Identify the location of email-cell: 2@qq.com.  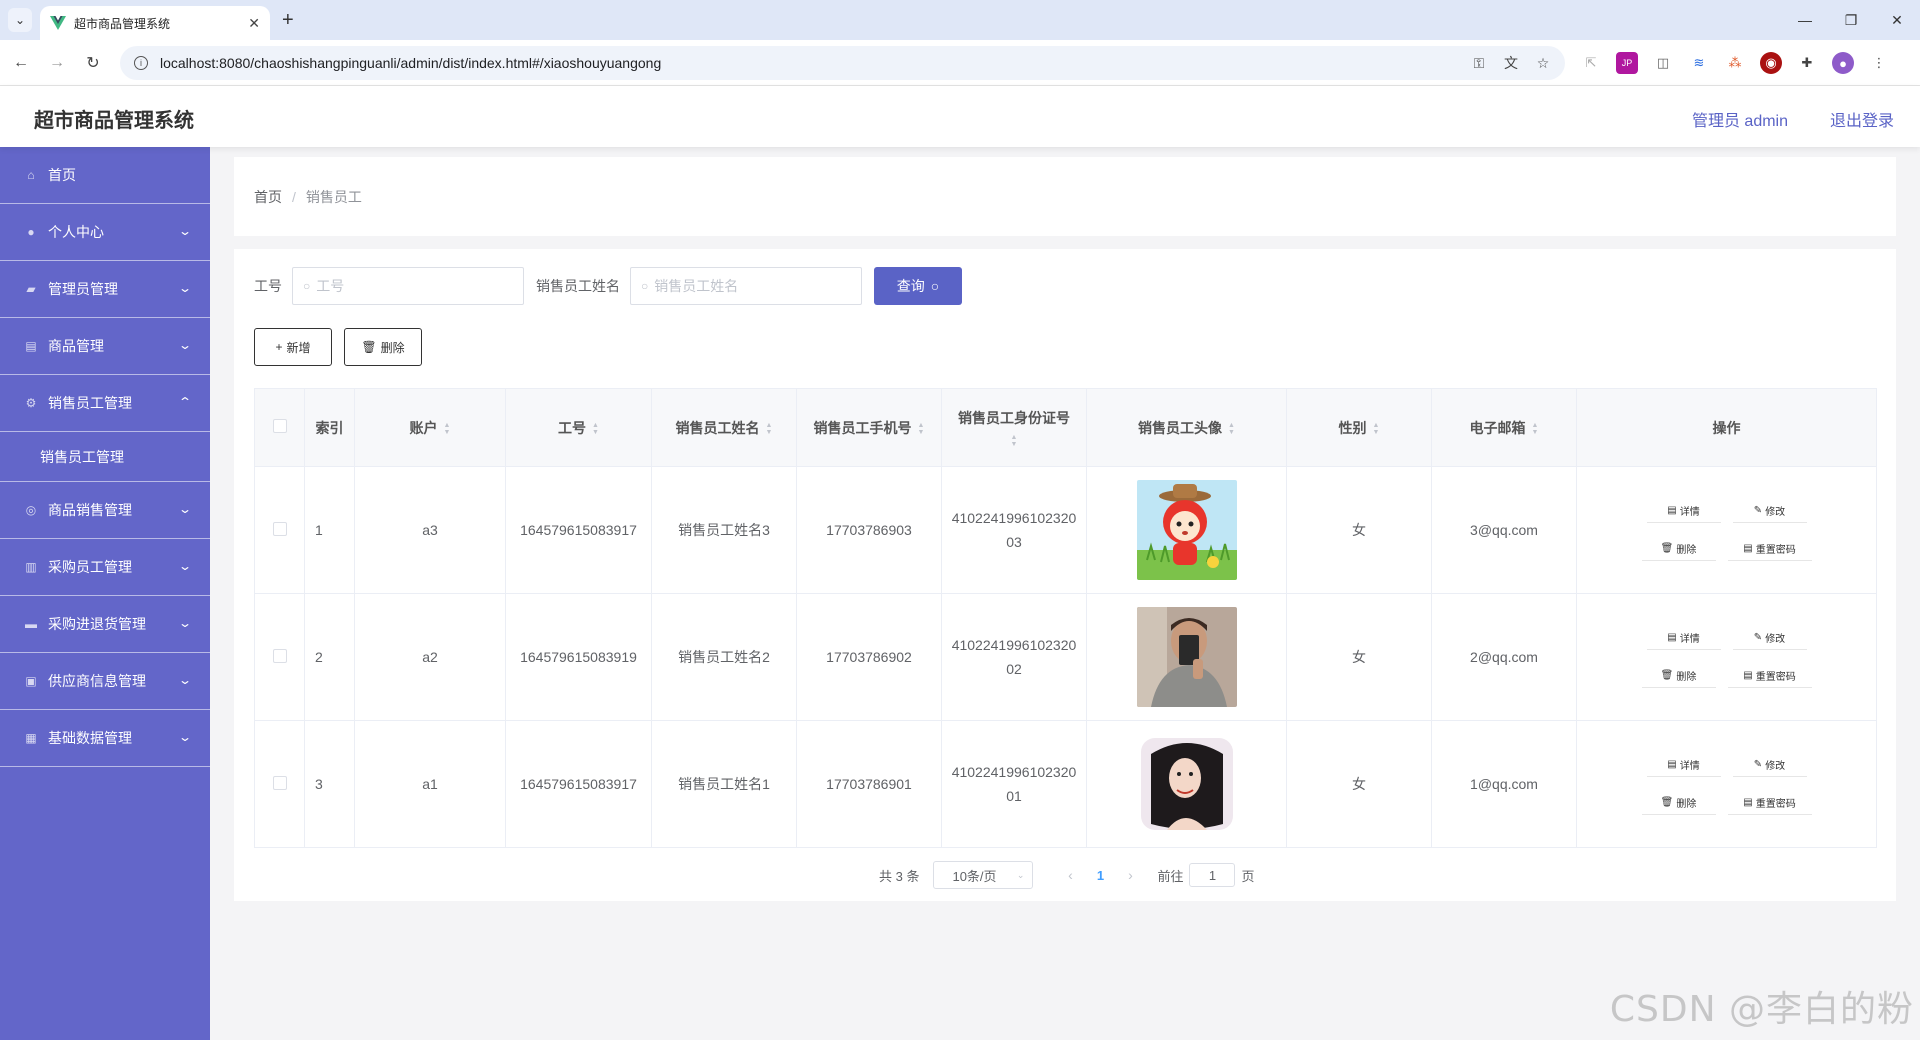
(1504, 657).